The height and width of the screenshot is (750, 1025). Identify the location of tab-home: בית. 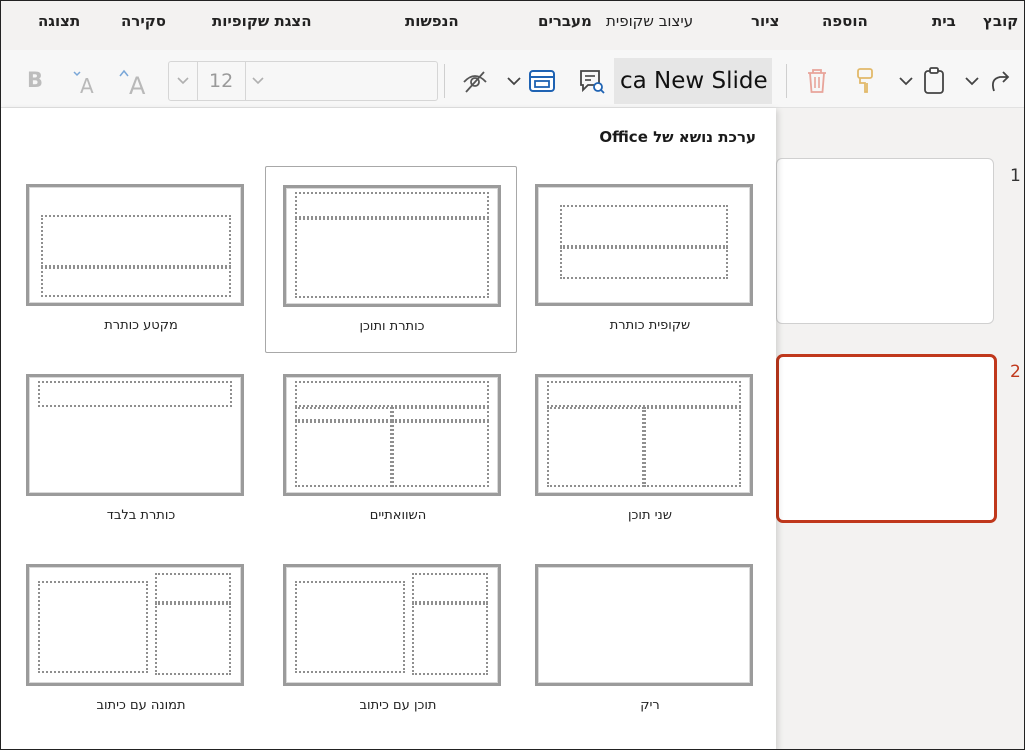
(944, 21).